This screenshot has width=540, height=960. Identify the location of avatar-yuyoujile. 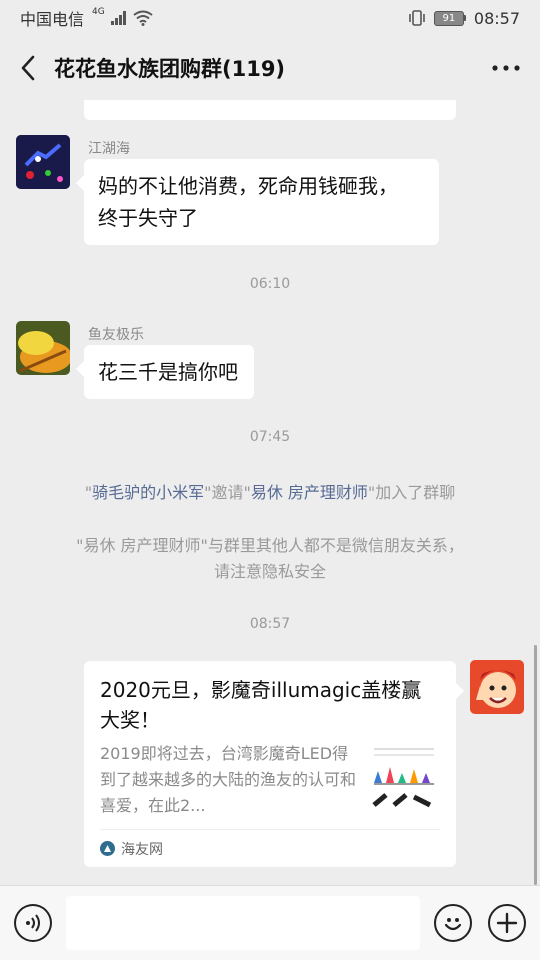
(43, 348).